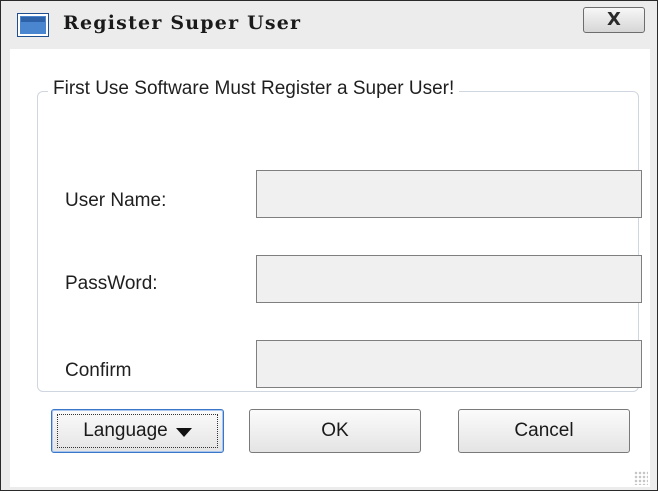 The width and height of the screenshot is (660, 493). I want to click on window-app-icon, so click(33, 25).